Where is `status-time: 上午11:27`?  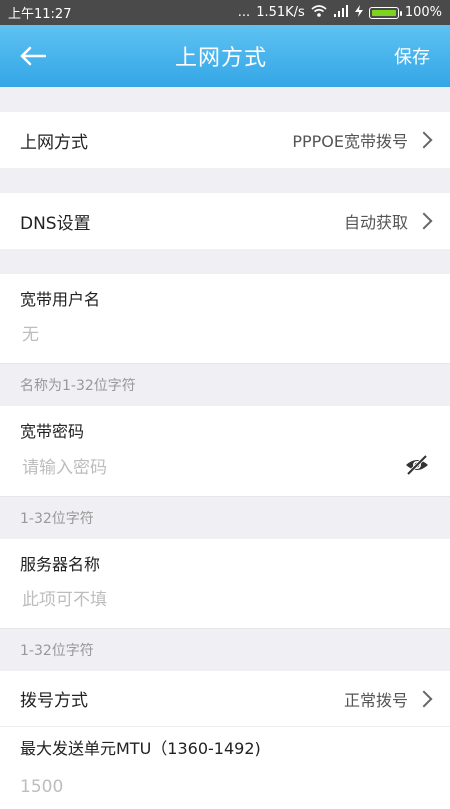
status-time: 上午11:27 is located at coordinates (40, 14).